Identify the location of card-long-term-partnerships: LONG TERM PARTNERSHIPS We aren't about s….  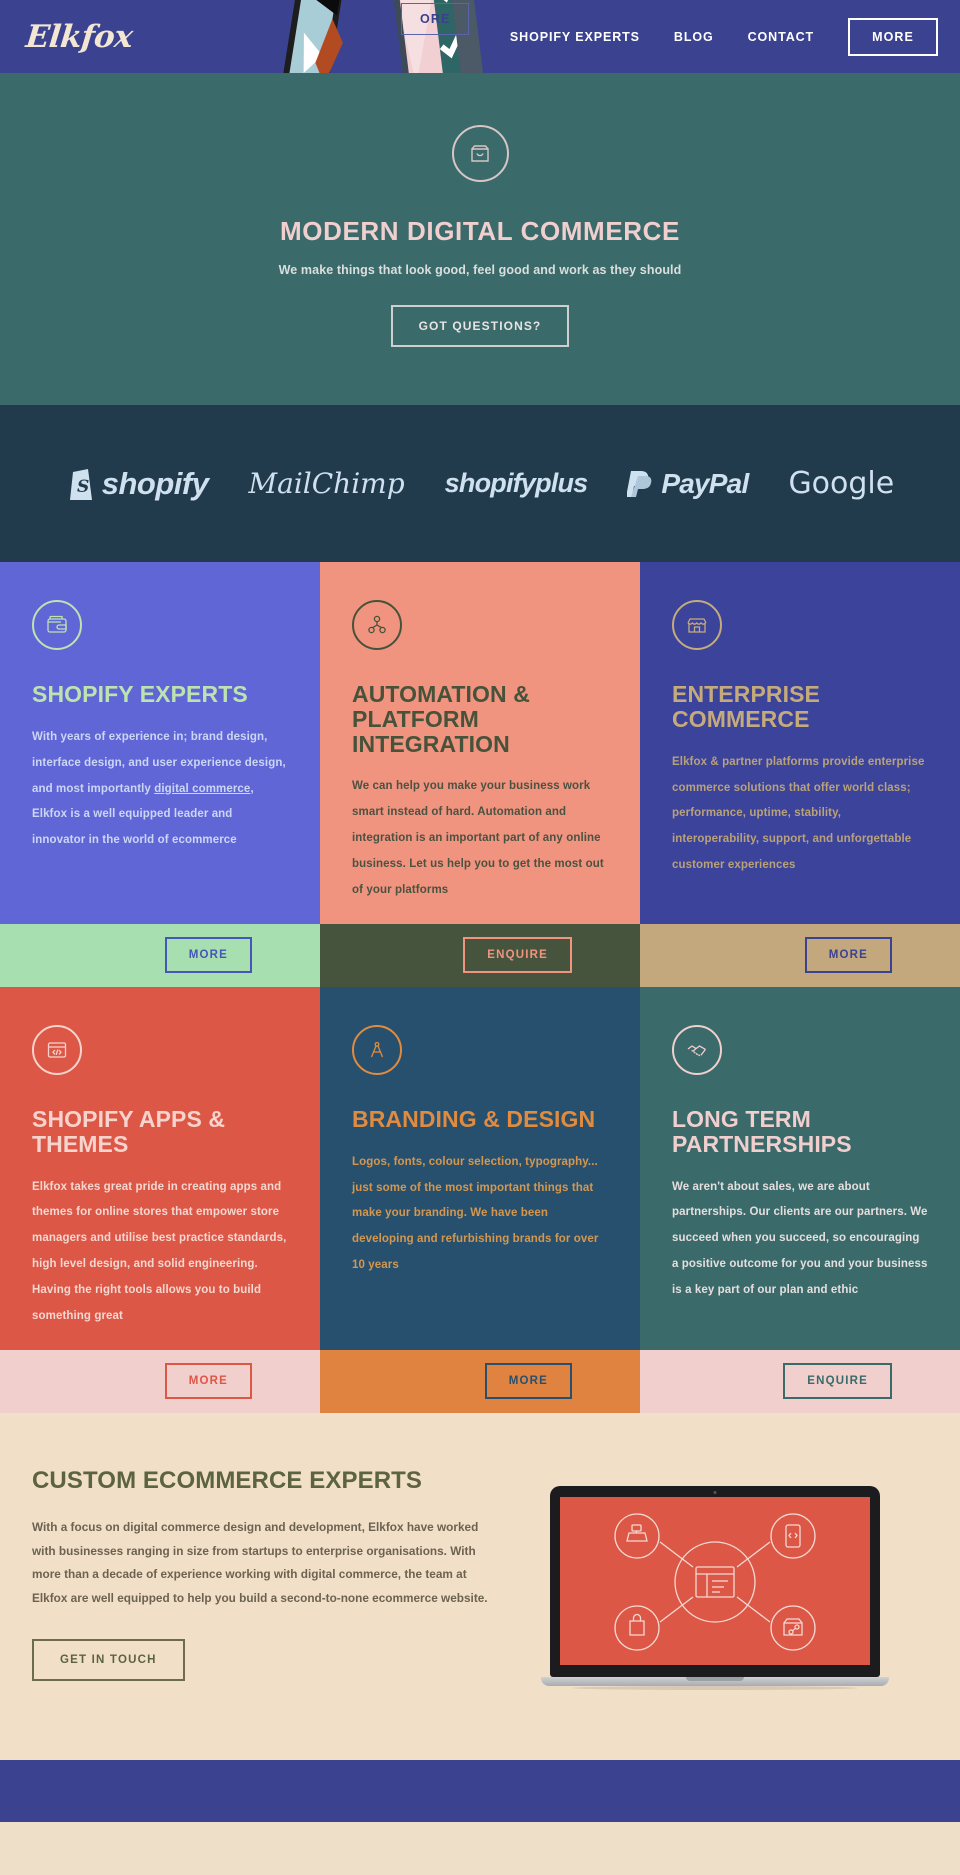
(800, 1168).